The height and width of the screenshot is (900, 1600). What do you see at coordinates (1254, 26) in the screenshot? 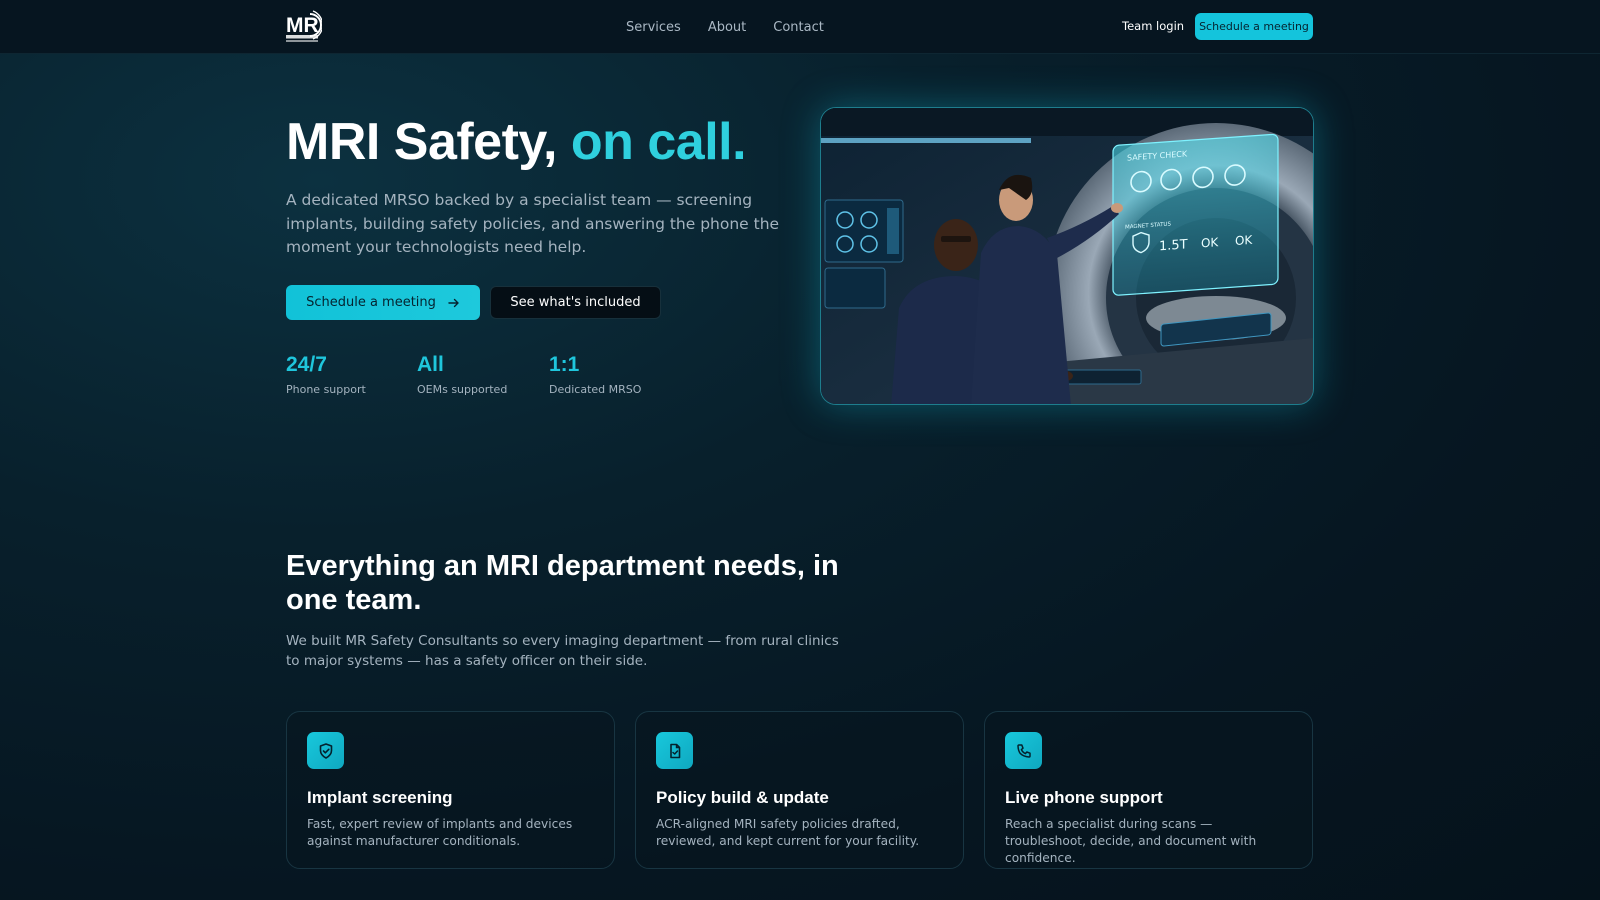
I see `nav-schedule-meeting-button: Schedule a meeting` at bounding box center [1254, 26].